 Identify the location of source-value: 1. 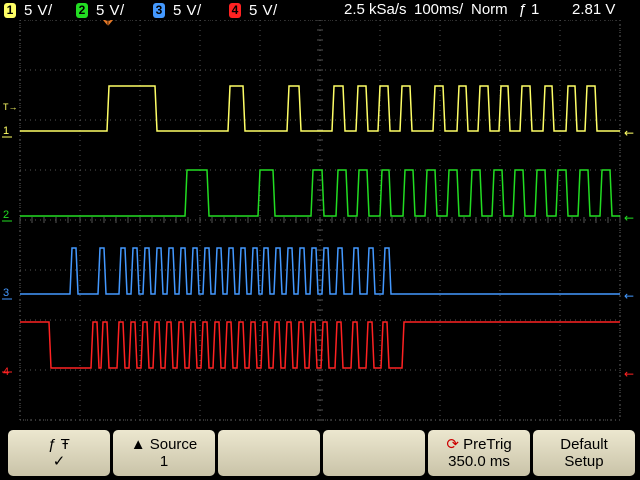
(164, 461).